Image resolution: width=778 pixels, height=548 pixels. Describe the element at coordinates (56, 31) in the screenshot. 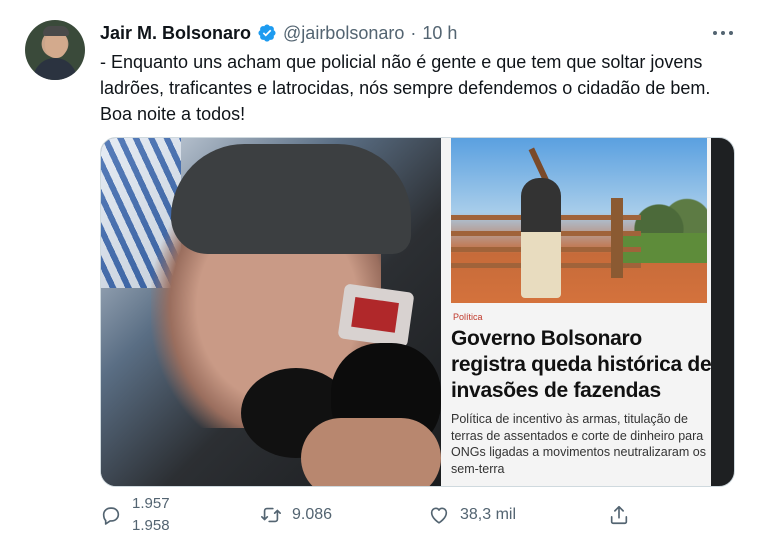

I see `avatar-hair` at that location.